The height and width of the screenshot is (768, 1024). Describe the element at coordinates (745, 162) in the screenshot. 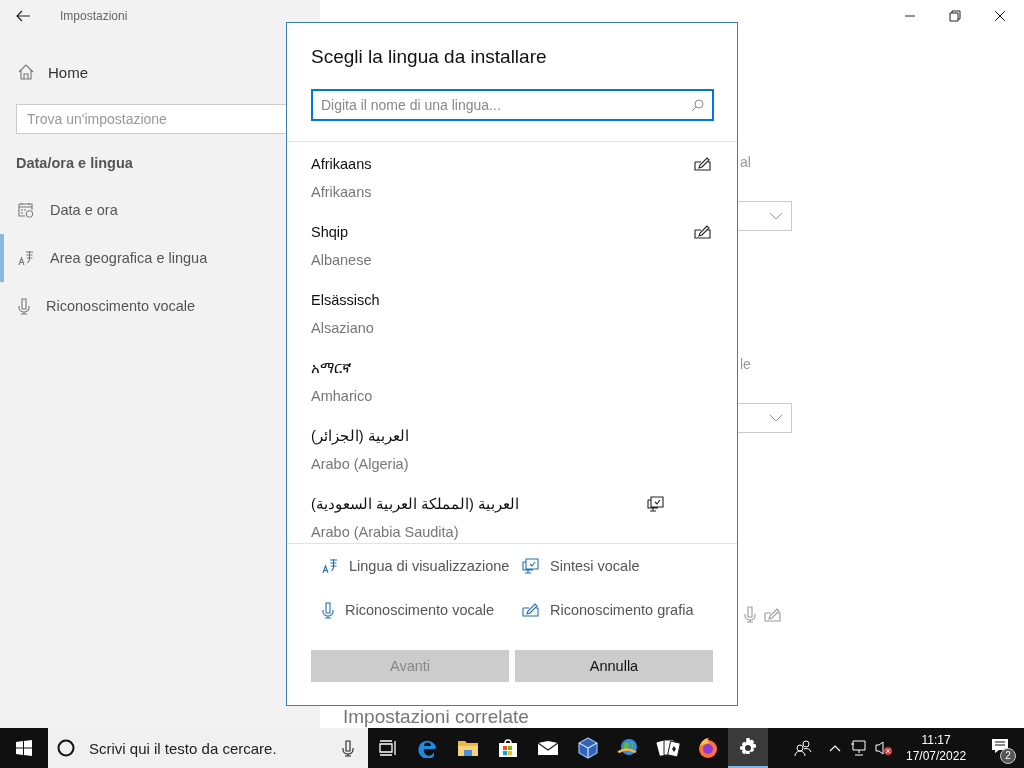

I see `setting-label: al` at that location.